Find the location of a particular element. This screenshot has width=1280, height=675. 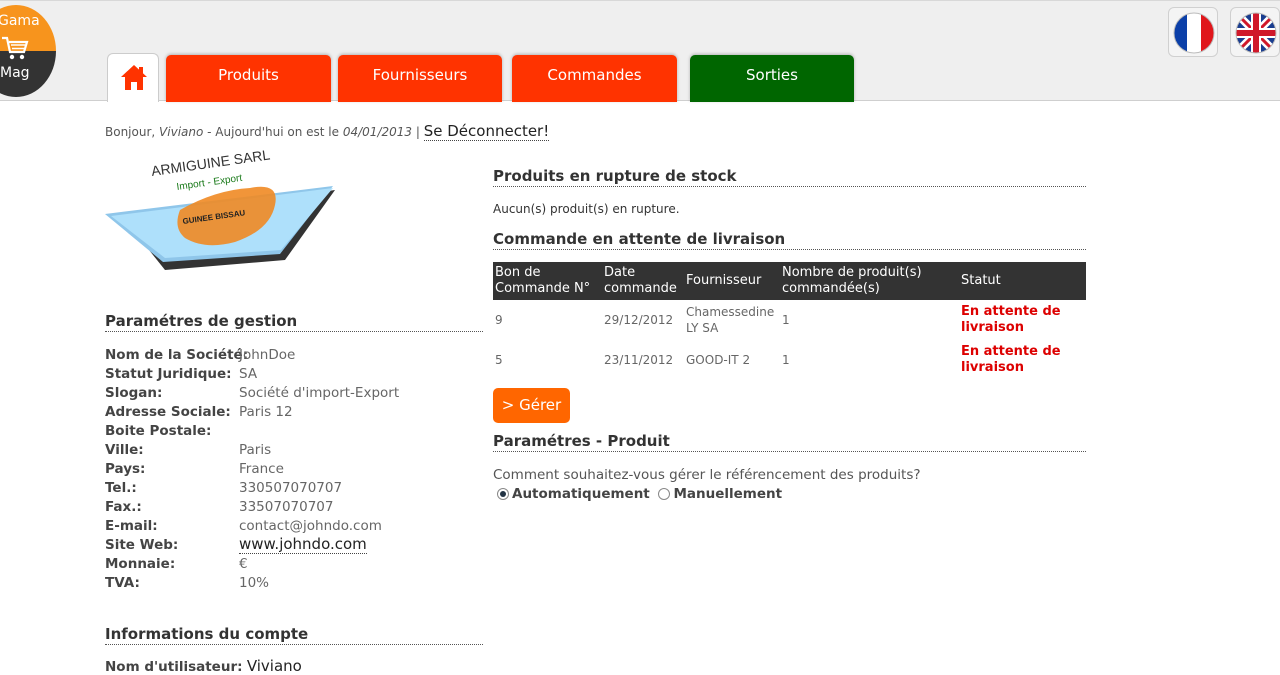

language-english-button is located at coordinates (1255, 32).